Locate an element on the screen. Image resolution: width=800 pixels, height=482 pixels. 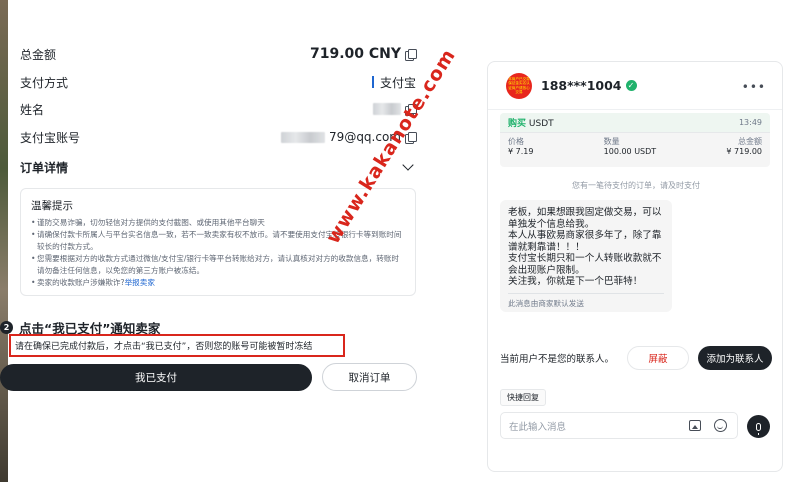
quantity-label: 数量 is located at coordinates (611, 141).